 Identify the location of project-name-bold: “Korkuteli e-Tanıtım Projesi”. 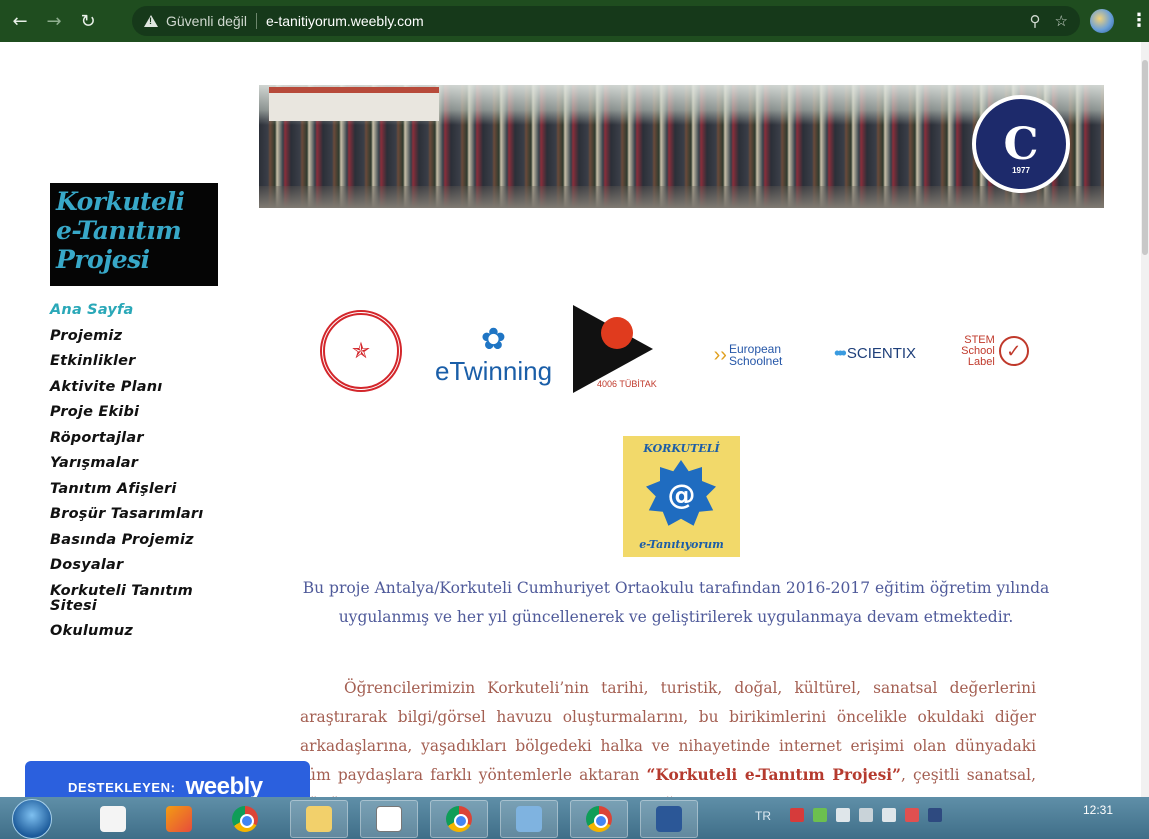
(773, 775).